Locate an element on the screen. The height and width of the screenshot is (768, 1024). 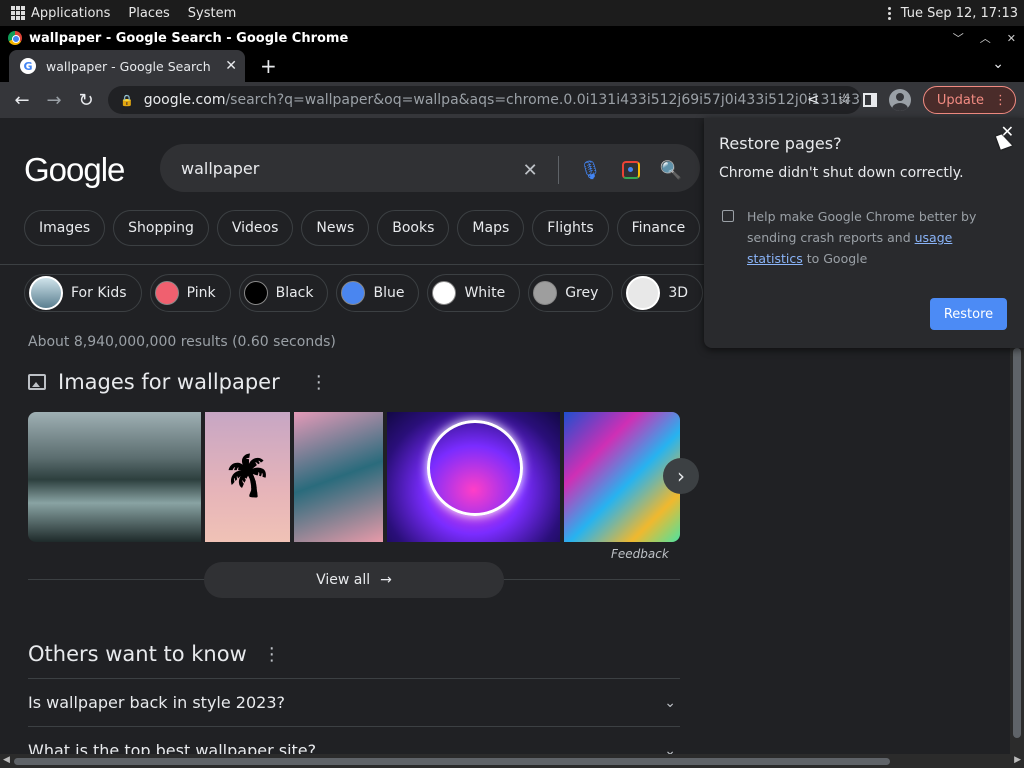
question-row: Is wallpaper back in style 2023? ⌄ is located at coordinates (354, 702).